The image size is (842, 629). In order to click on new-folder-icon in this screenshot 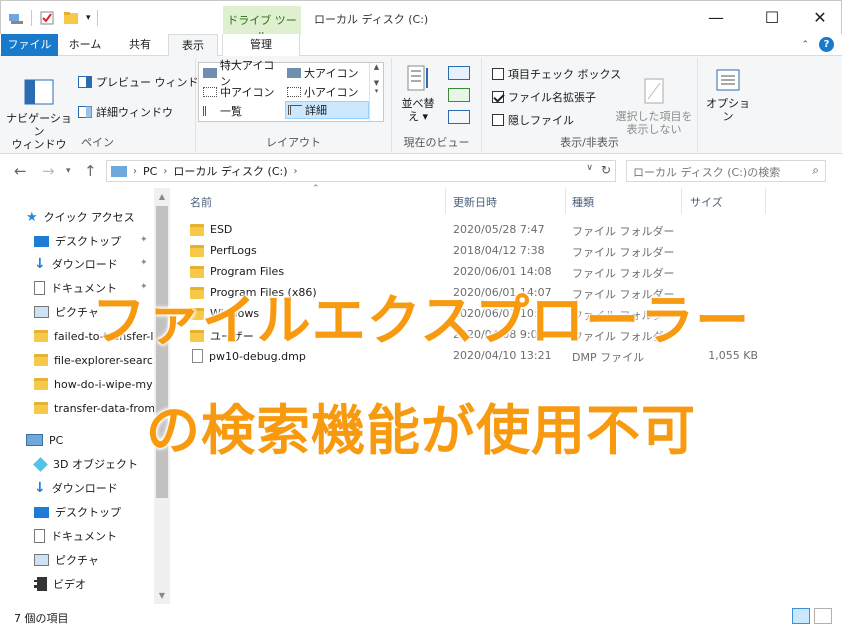, I will do `click(71, 18)`.